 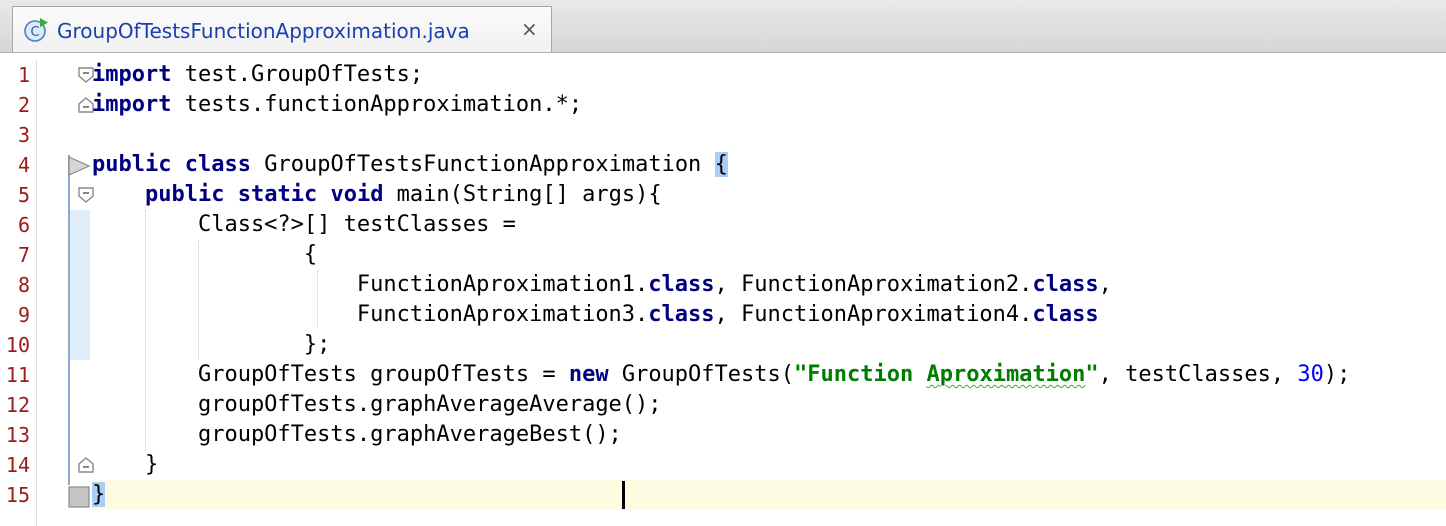 What do you see at coordinates (263, 31) in the screenshot?
I see `tab-title: GroupOfTestsFunctionApproximation.java` at bounding box center [263, 31].